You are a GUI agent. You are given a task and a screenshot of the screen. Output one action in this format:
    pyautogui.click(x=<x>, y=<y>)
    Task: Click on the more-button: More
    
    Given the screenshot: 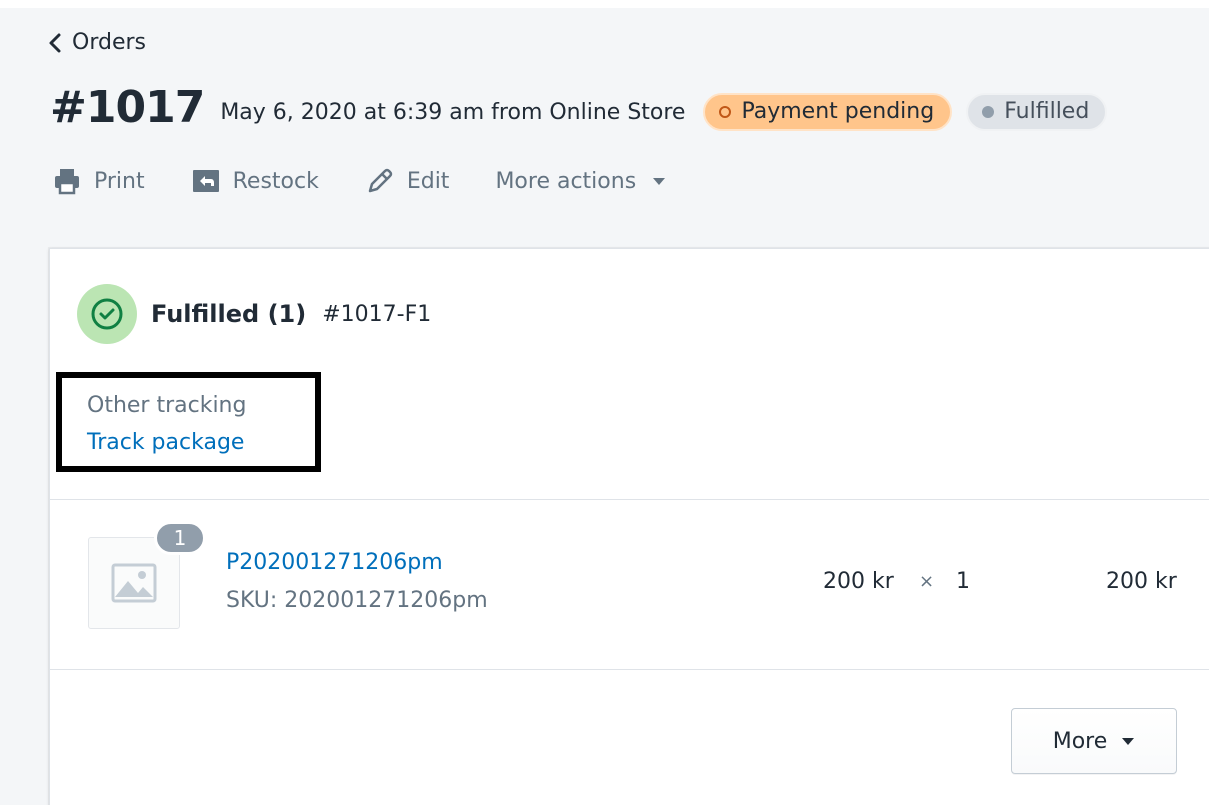 What is the action you would take?
    pyautogui.click(x=1094, y=741)
    